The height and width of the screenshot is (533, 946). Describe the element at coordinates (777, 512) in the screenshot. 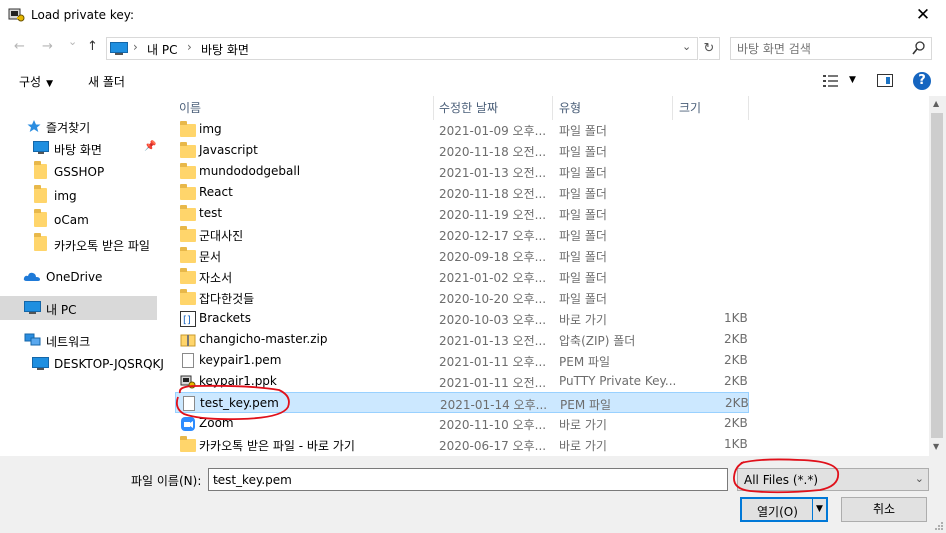

I see `open-button-label: 열기(O)` at that location.